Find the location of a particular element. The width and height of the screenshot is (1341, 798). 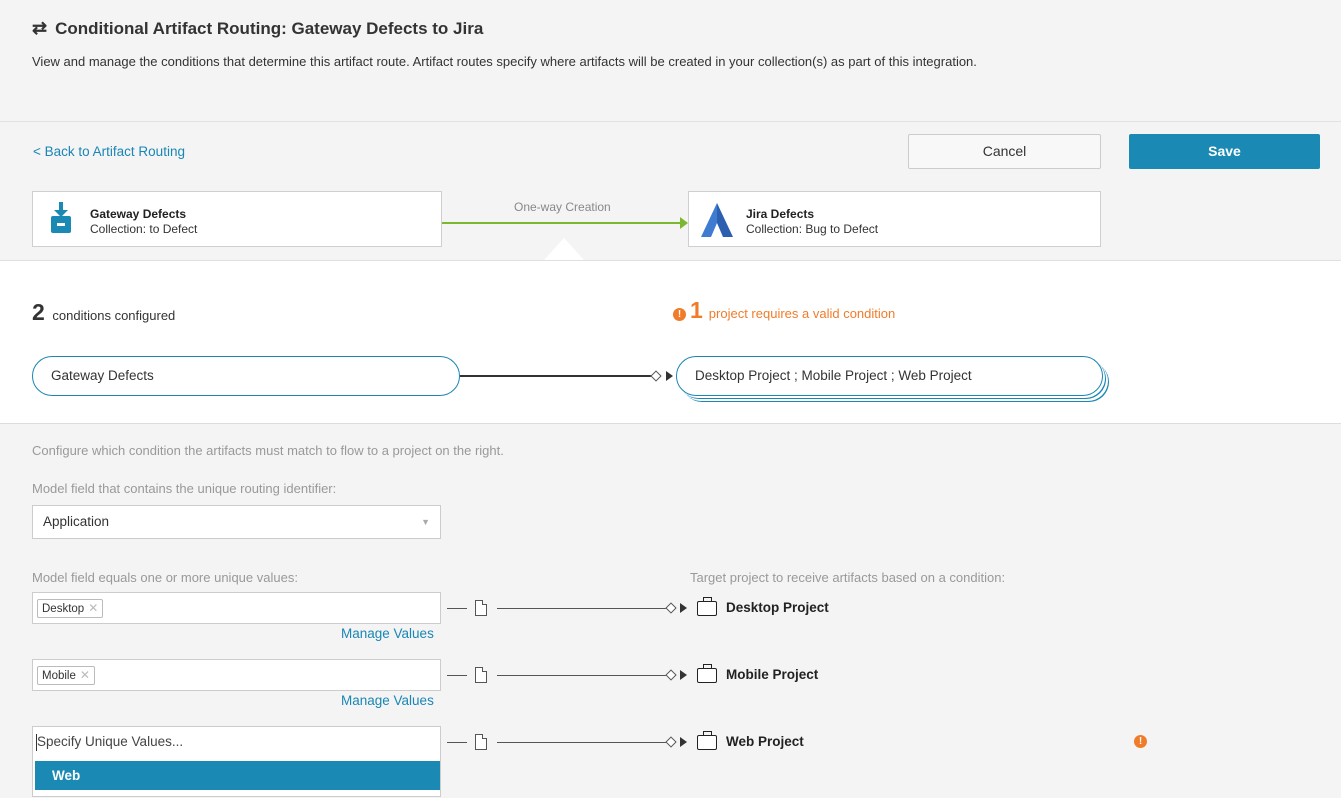

values-input-desktop: Desktop ✕ is located at coordinates (236, 608).